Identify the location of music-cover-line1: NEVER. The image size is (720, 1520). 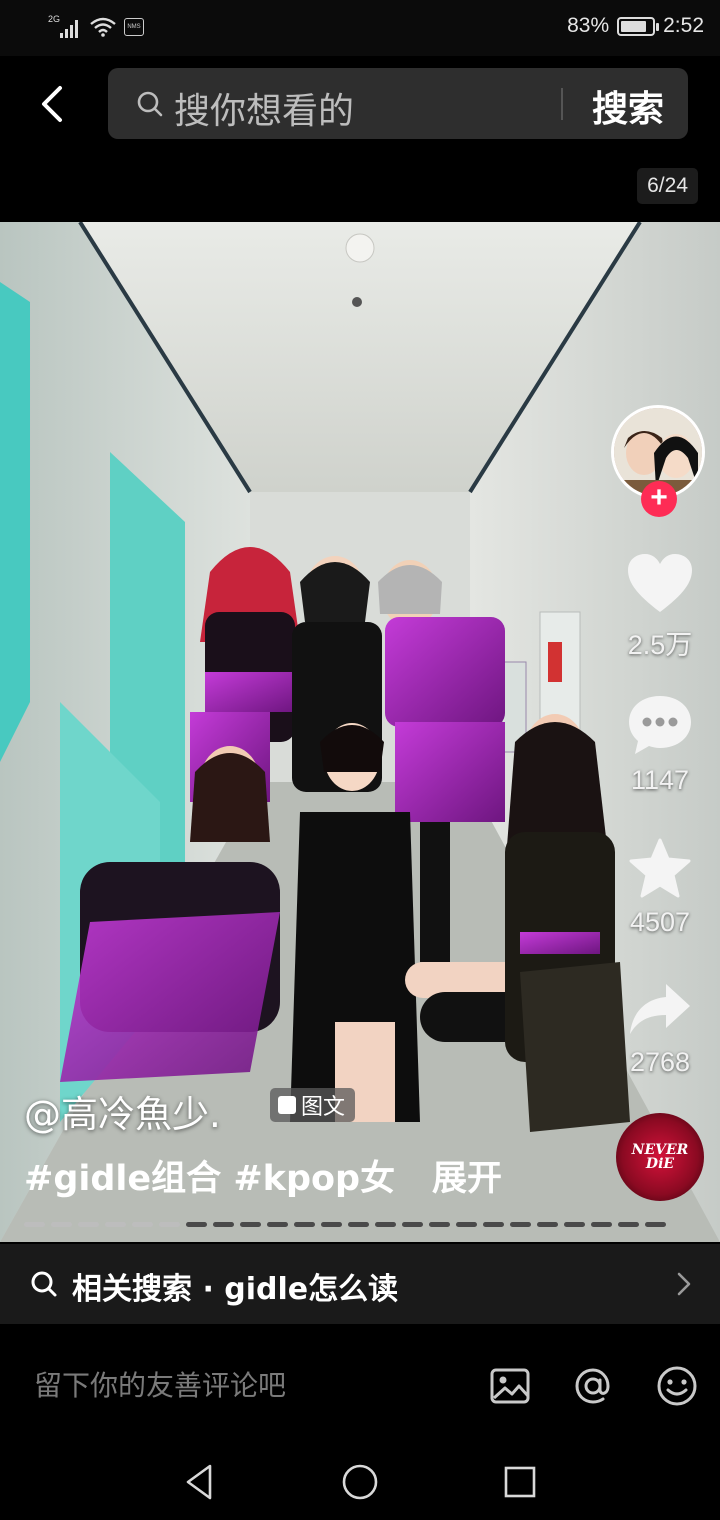
(660, 1150).